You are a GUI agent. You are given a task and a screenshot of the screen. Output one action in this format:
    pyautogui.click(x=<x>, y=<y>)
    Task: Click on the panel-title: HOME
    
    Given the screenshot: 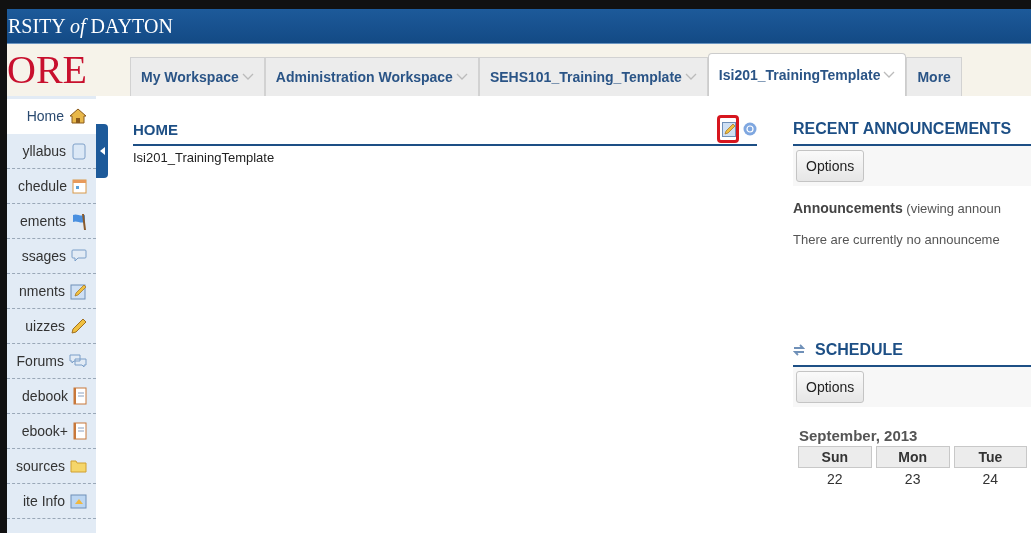 What is the action you would take?
    pyautogui.click(x=155, y=129)
    